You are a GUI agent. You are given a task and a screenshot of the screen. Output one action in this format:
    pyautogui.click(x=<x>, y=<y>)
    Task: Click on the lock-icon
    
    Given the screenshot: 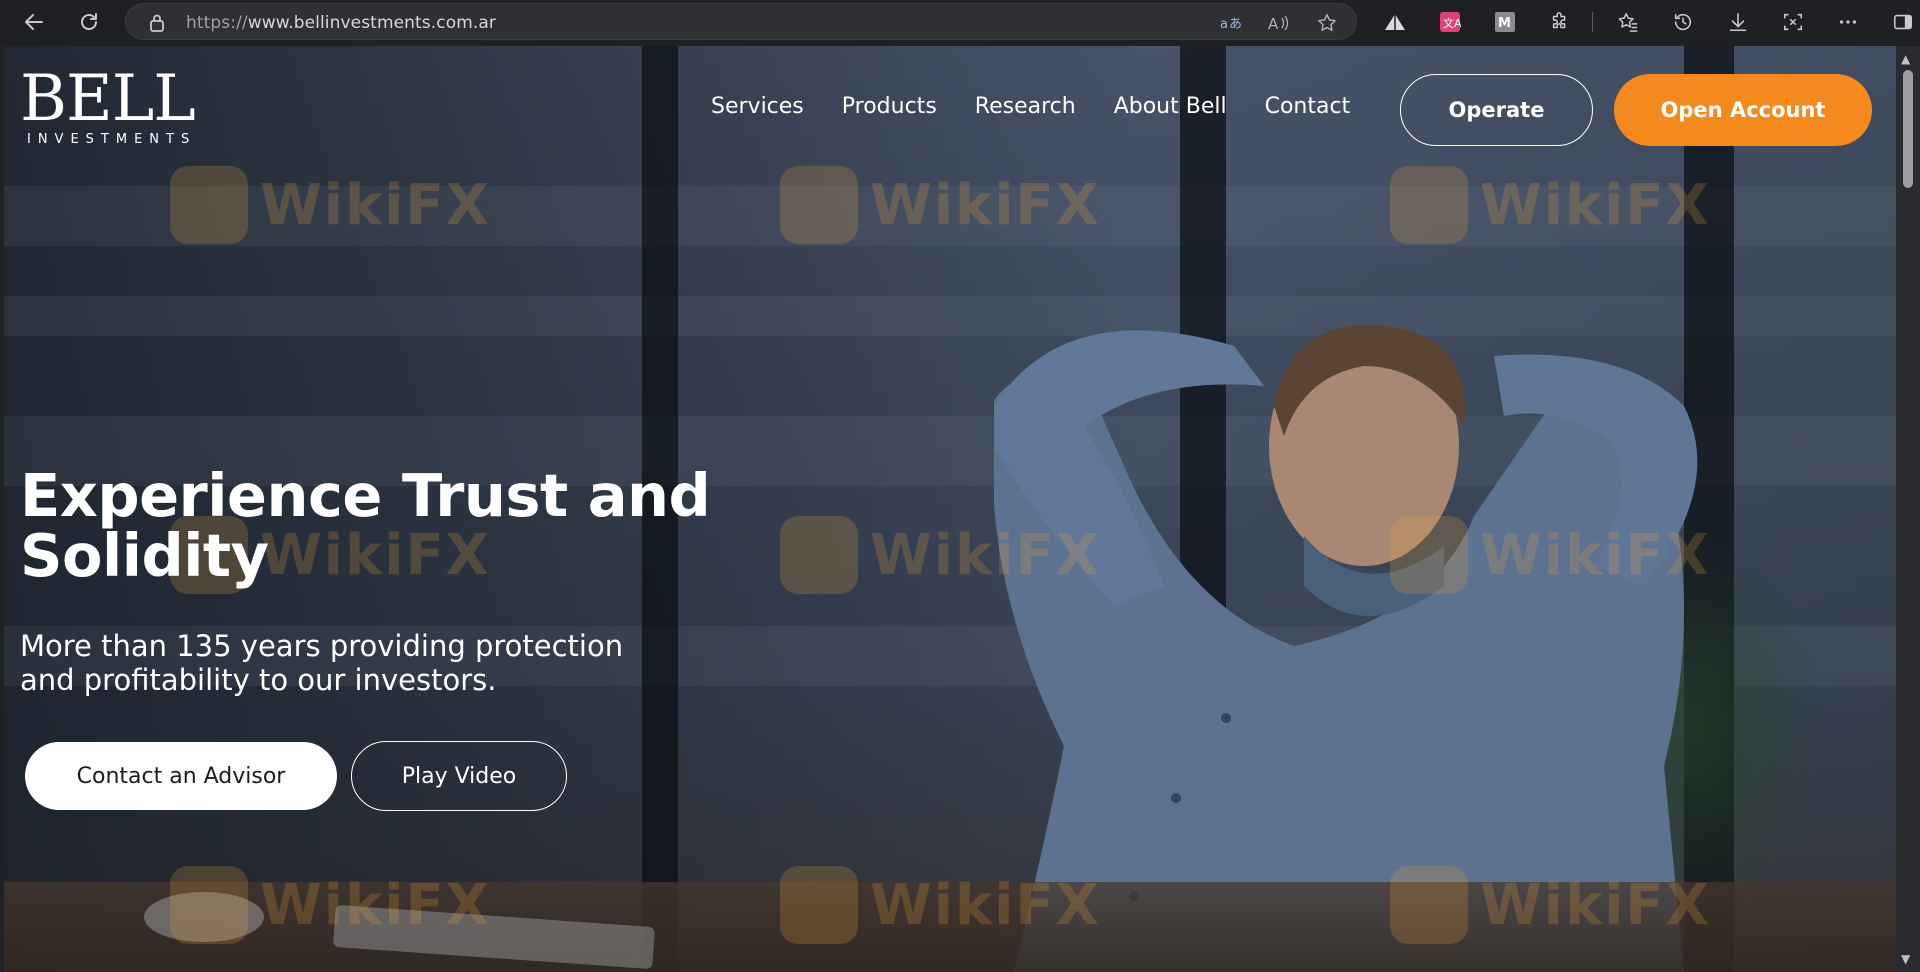 What is the action you would take?
    pyautogui.click(x=157, y=25)
    